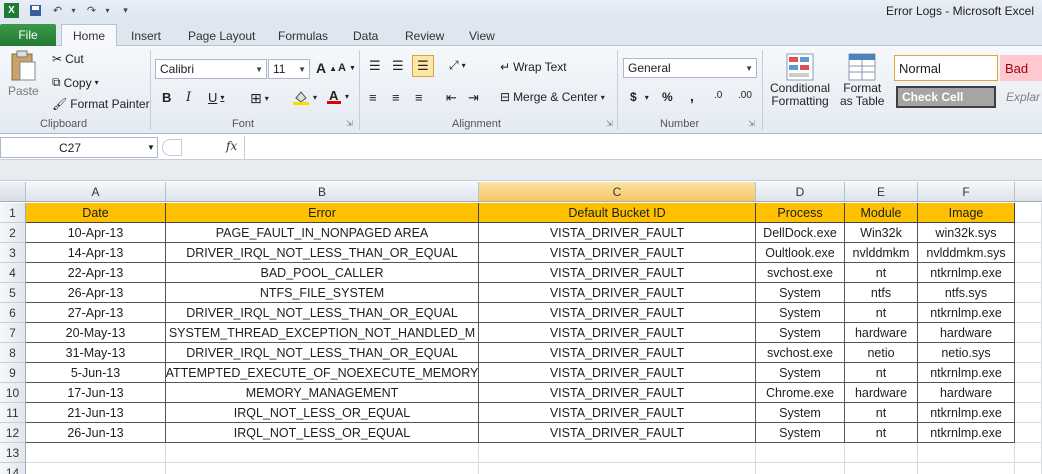 Image resolution: width=1042 pixels, height=474 pixels. I want to click on format-painter-button: 🖌 Format Painter, so click(101, 104).